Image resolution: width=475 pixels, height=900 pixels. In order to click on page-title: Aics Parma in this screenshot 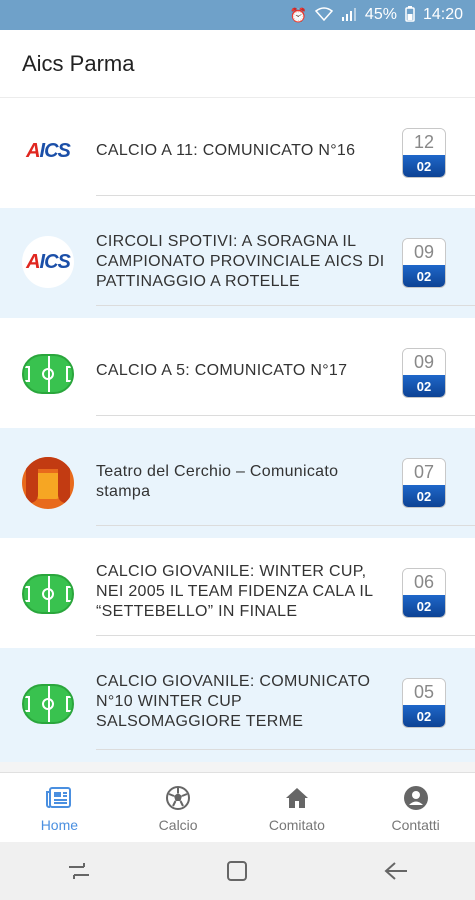, I will do `click(78, 63)`.